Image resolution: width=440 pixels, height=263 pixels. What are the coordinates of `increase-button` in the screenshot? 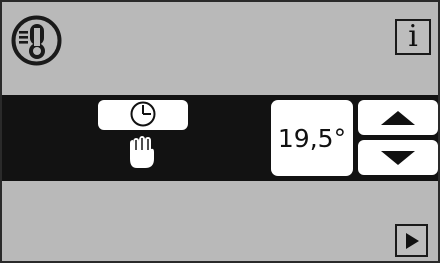 It's located at (398, 117).